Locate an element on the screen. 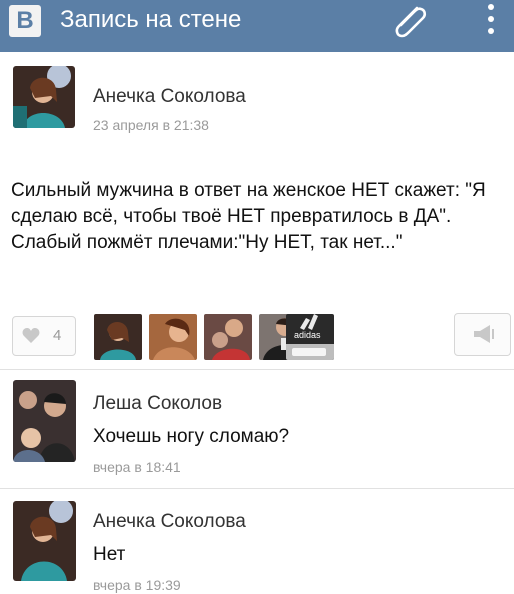 The height and width of the screenshot is (594, 514). post-date: 23 апреля в 21:38 is located at coordinates (151, 125).